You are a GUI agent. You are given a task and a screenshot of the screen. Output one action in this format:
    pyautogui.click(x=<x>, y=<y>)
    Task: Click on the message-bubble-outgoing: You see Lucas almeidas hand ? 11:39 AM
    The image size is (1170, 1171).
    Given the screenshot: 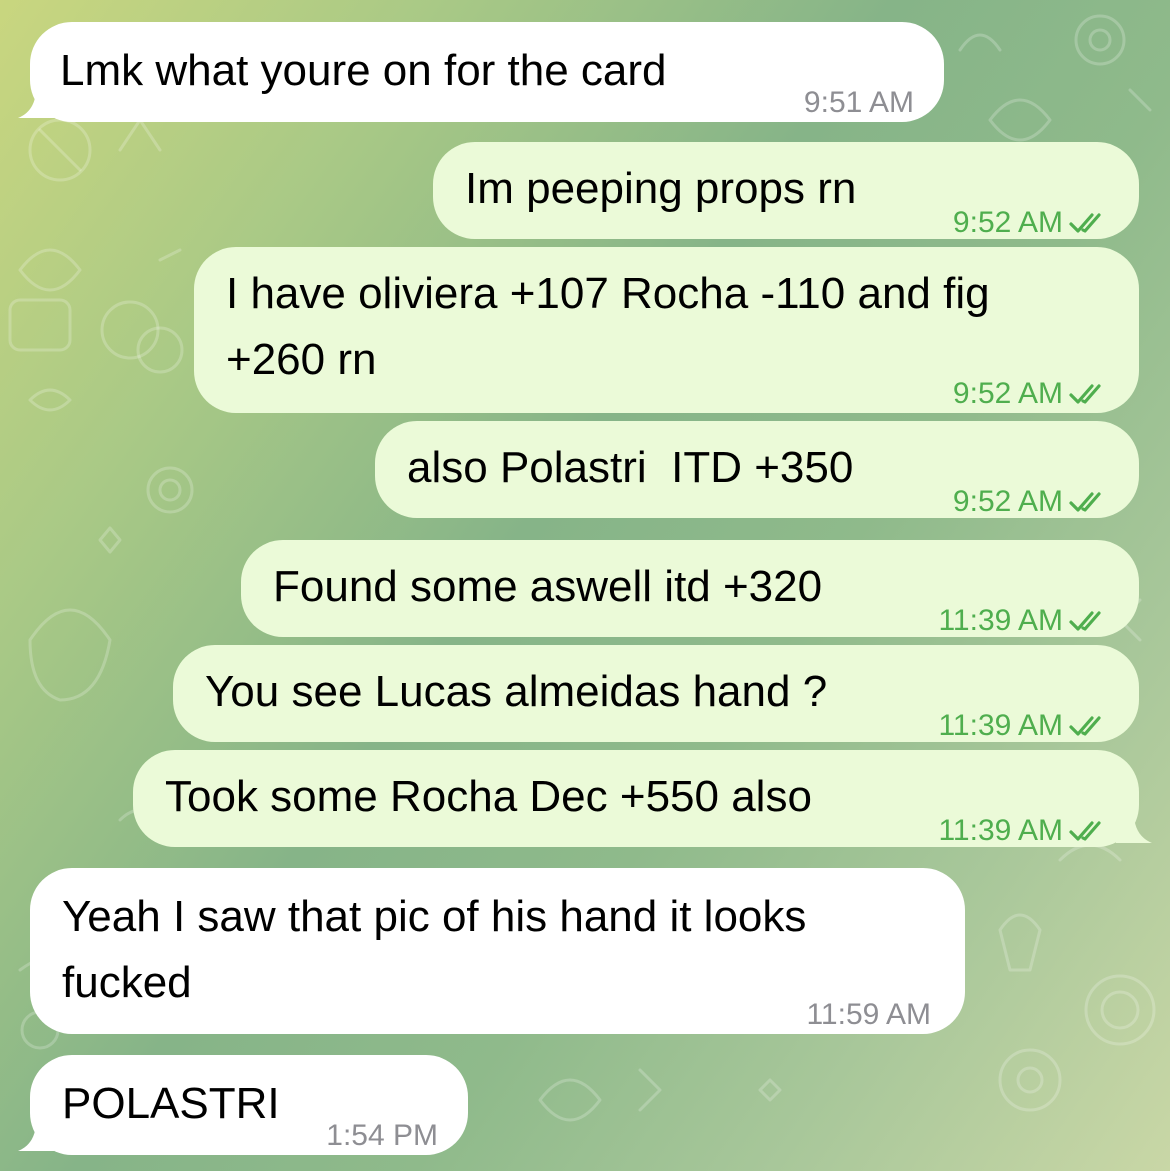 What is the action you would take?
    pyautogui.click(x=656, y=693)
    